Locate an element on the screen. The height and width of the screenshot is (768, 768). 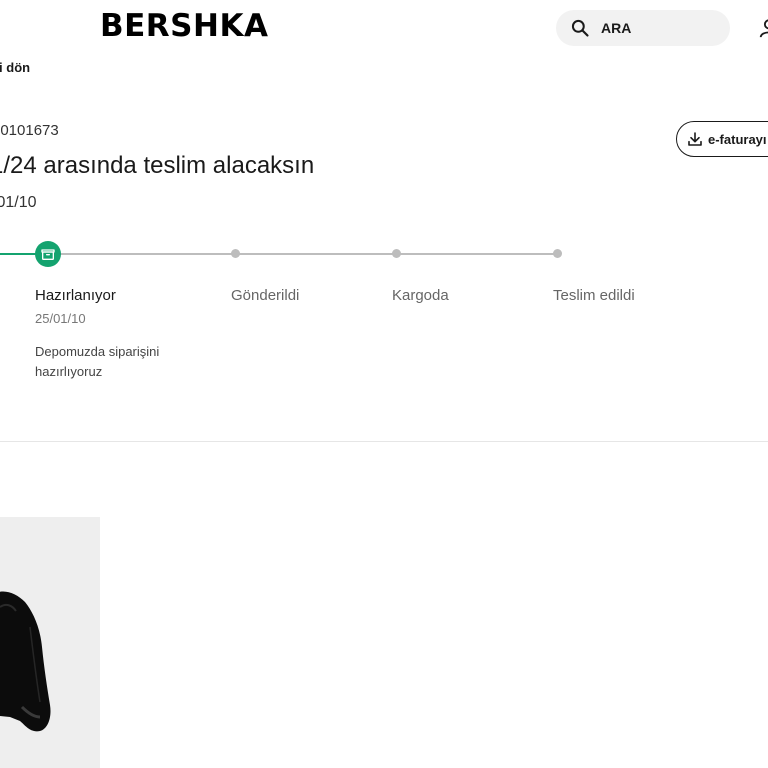
step-marker-in-transit is located at coordinates (396, 253).